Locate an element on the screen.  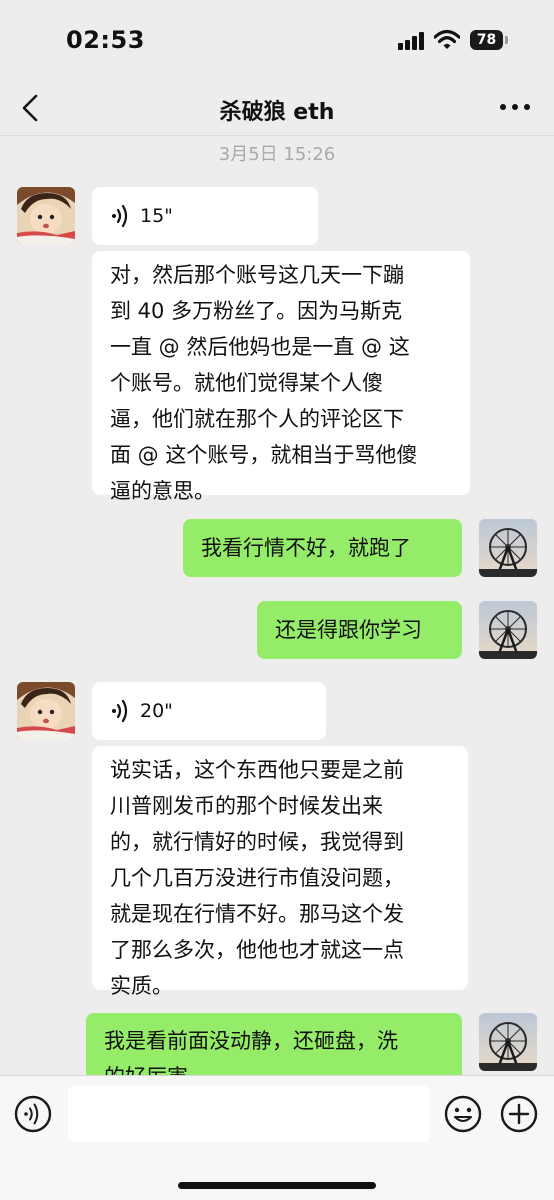
message-timestamp: 3月5日 15:26 is located at coordinates (277, 154).